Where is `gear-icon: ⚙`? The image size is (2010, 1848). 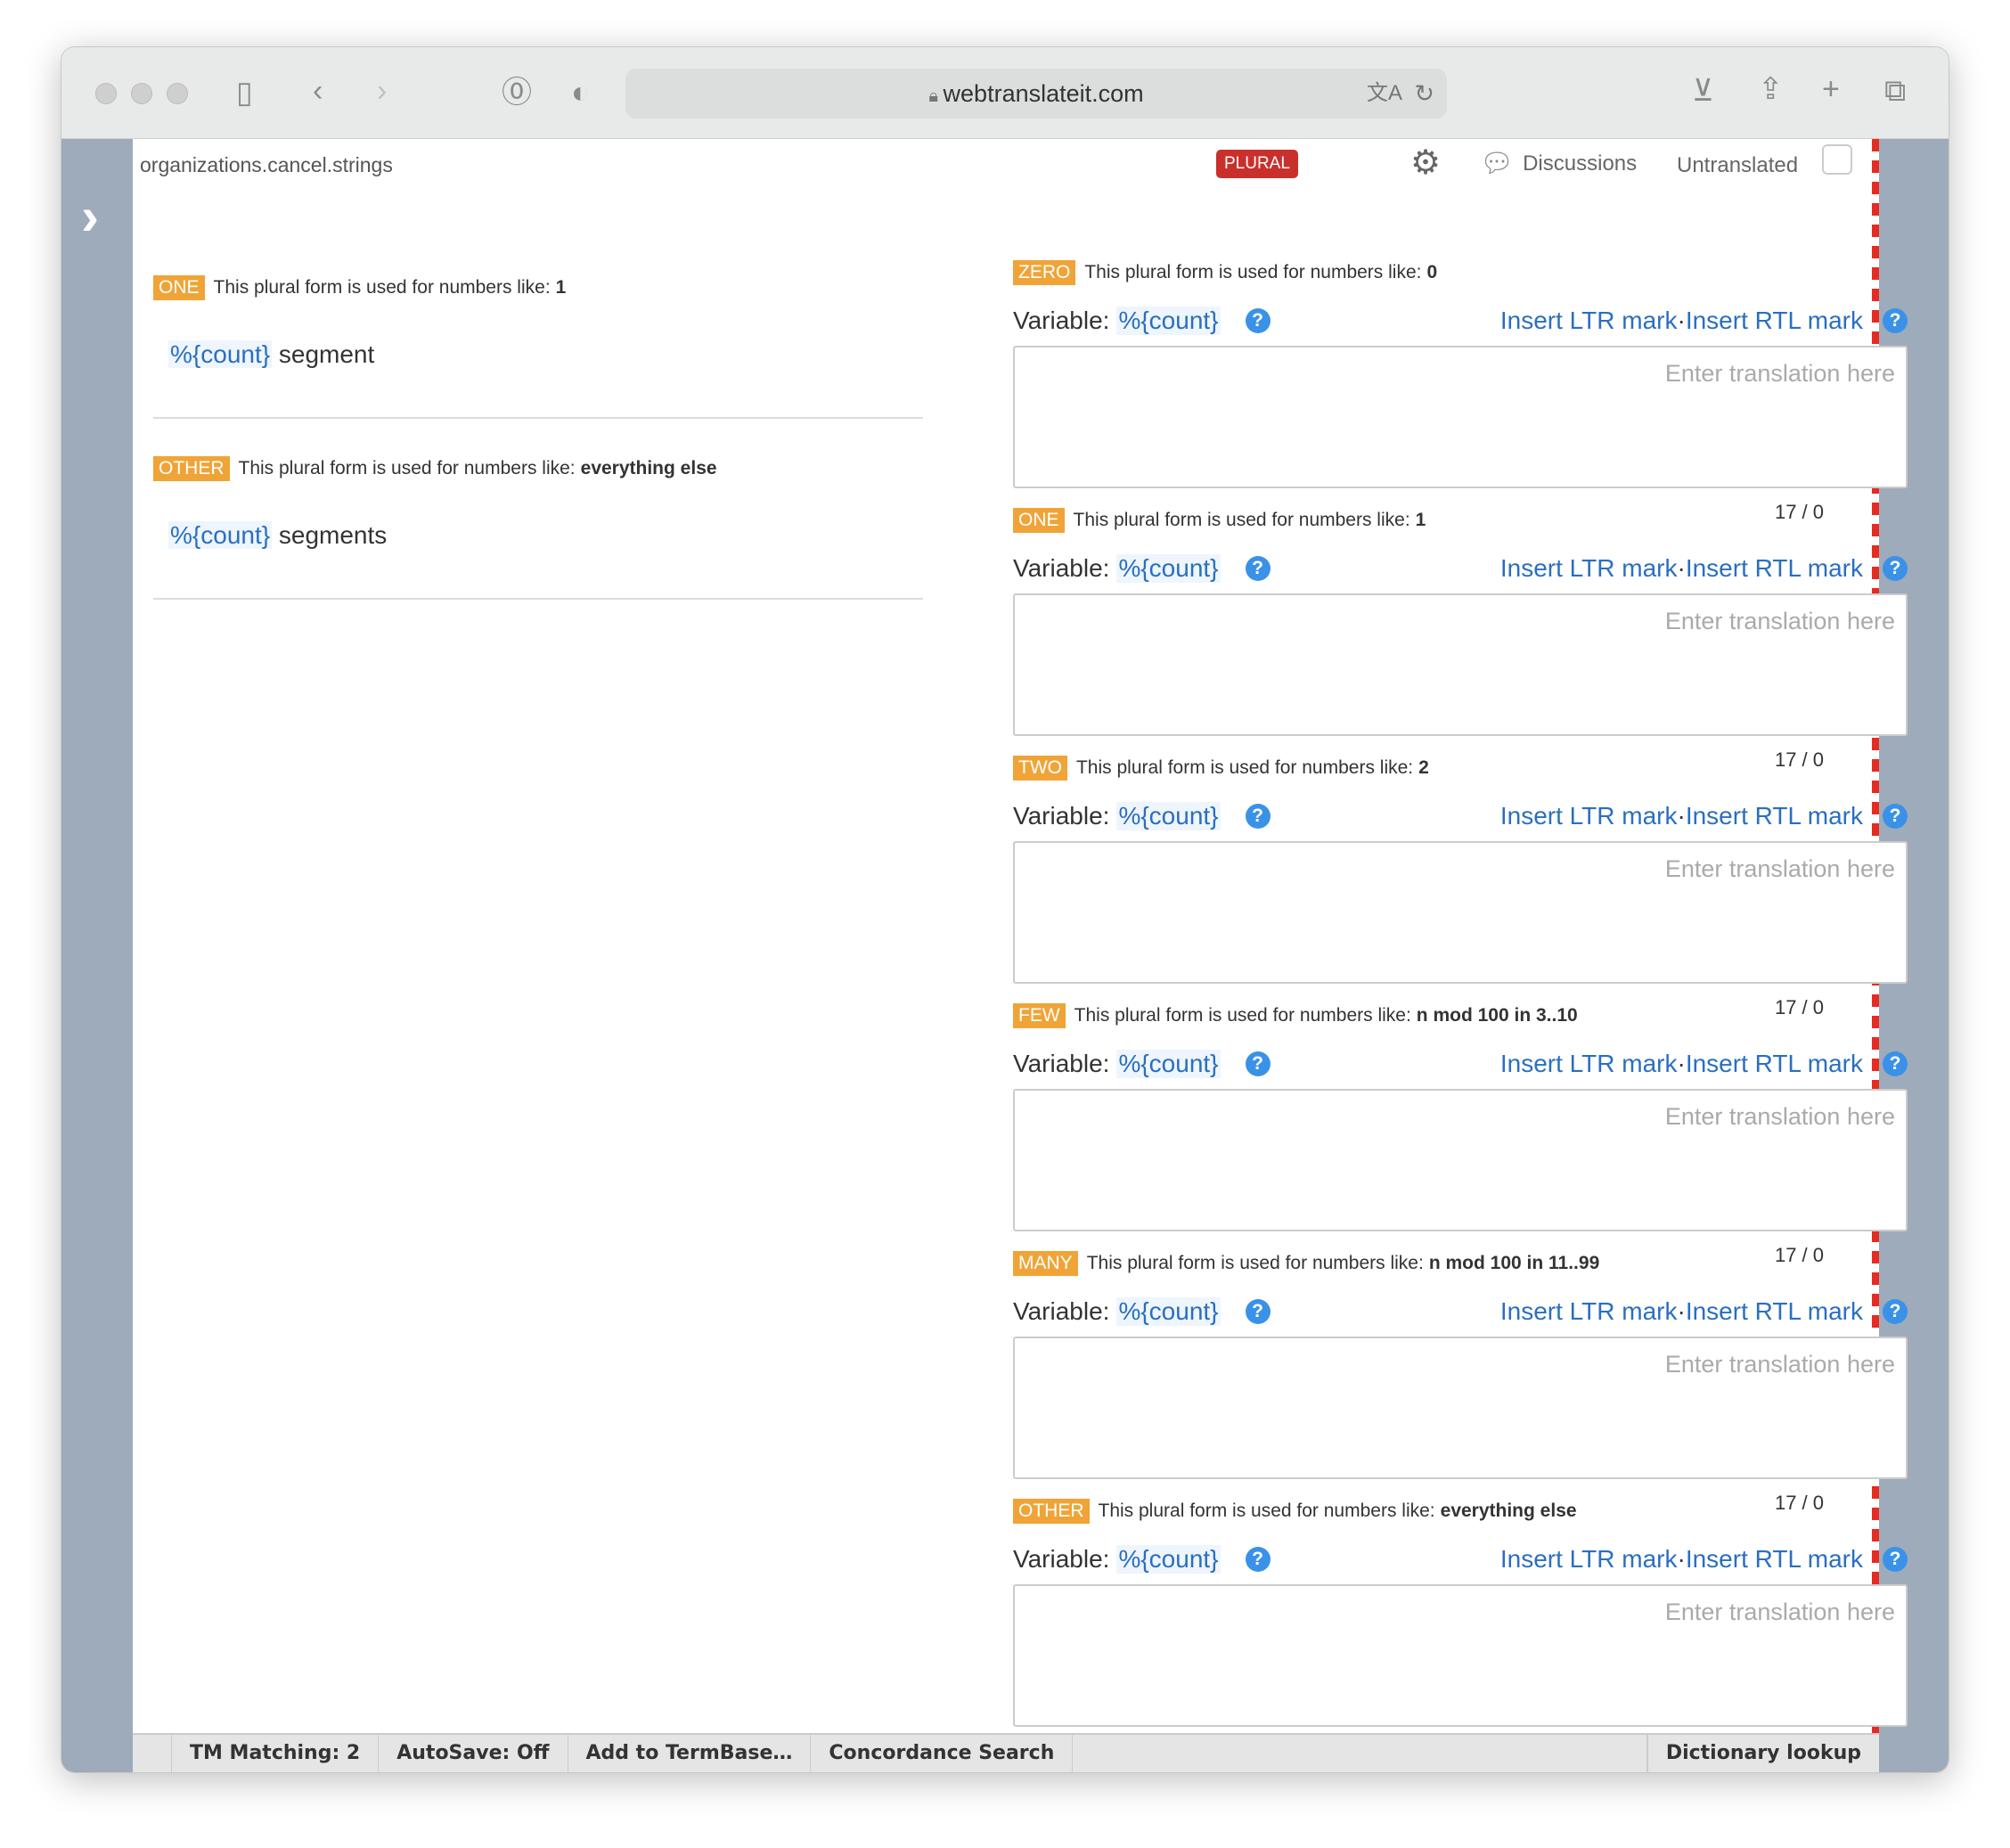
gear-icon: ⚙ is located at coordinates (1425, 163).